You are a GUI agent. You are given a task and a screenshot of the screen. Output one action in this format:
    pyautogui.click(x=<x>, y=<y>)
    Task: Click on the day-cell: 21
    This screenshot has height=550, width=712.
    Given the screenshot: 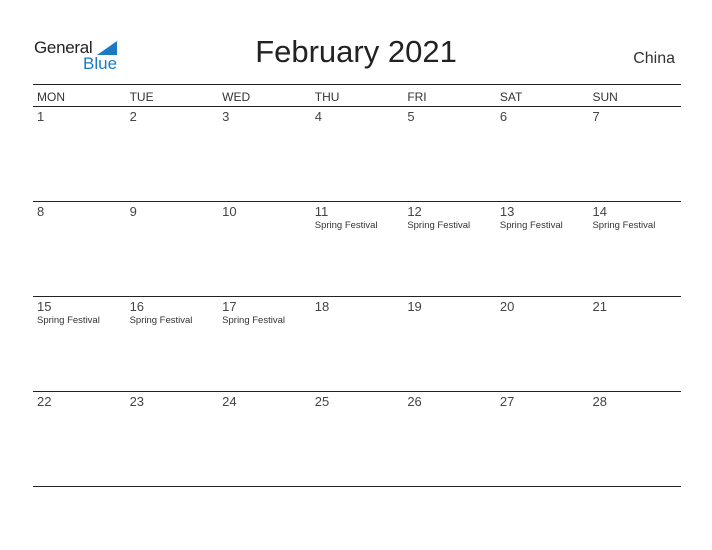 What is the action you would take?
    pyautogui.click(x=634, y=344)
    